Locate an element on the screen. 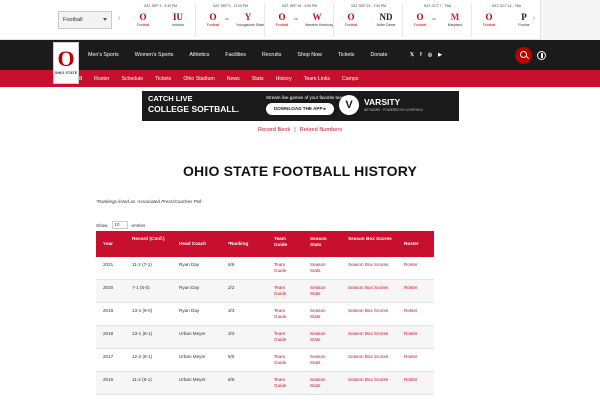  schedule-game: SAT, SEP 2 - 3:30 PM O Football IU Indiana is located at coordinates (160, 20).